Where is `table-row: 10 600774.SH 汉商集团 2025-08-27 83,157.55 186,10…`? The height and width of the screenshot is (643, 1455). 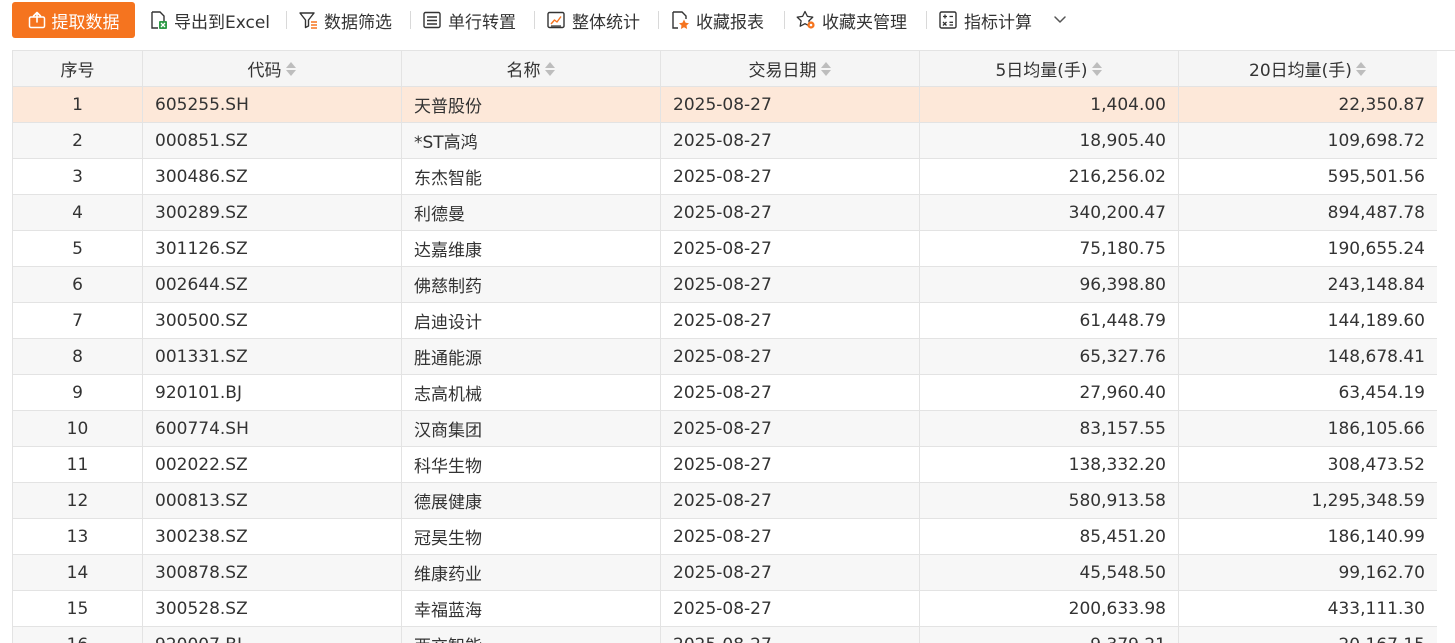
table-row: 10 600774.SH 汉商集团 2025-08-27 83,157.55 186,10… is located at coordinates (734, 429).